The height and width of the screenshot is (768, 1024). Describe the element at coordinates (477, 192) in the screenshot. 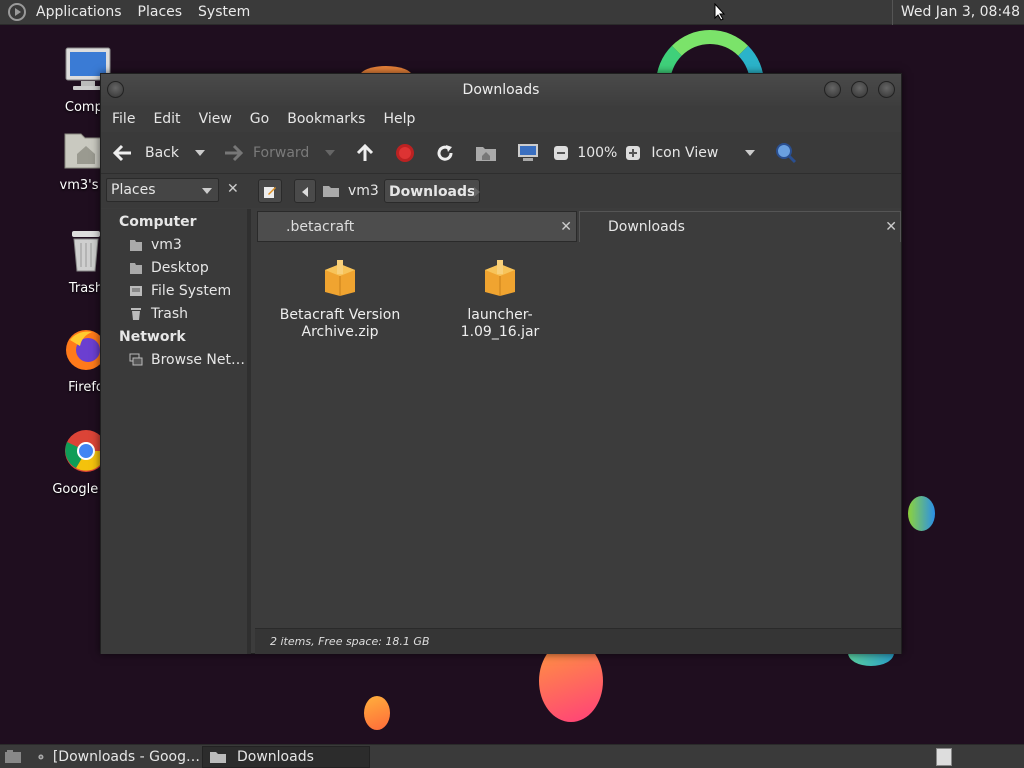

I see `chevron-right-icon` at that location.